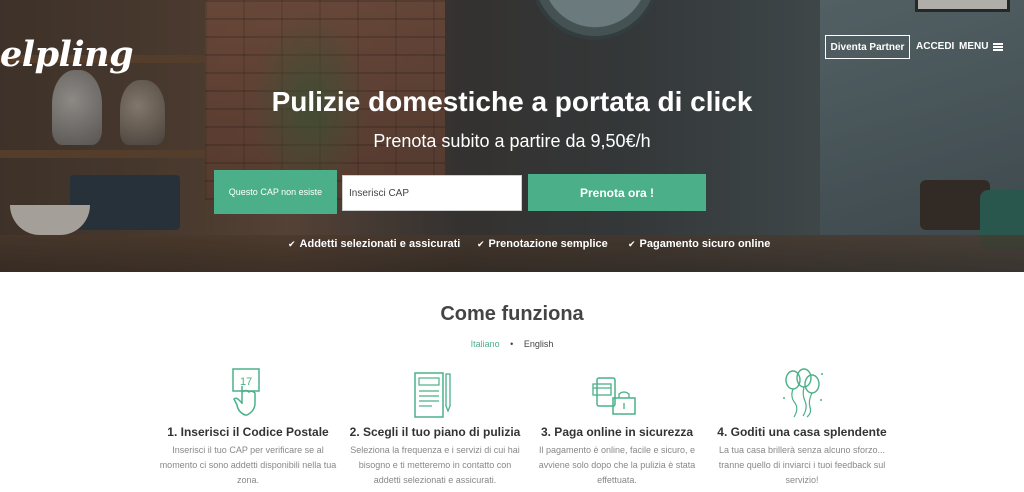  Describe the element at coordinates (705, 244) in the screenshot. I see `feature-label: Pagamento sicuro online` at that location.